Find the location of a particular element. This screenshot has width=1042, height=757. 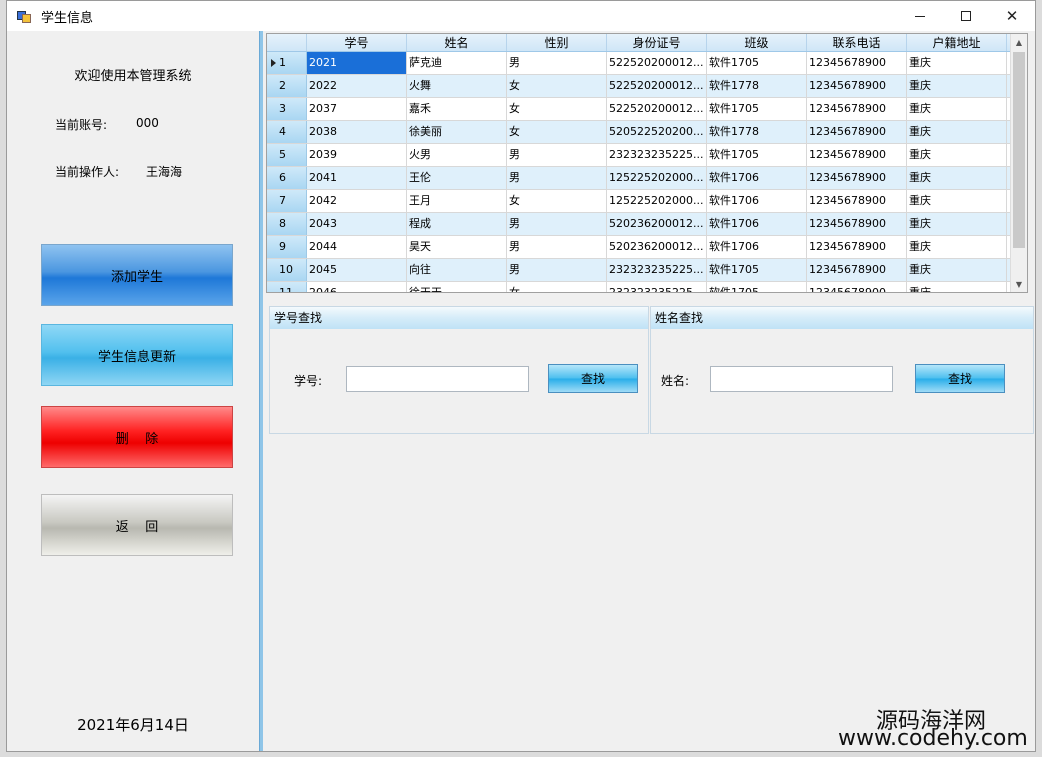

row-header: 4 is located at coordinates (287, 132).